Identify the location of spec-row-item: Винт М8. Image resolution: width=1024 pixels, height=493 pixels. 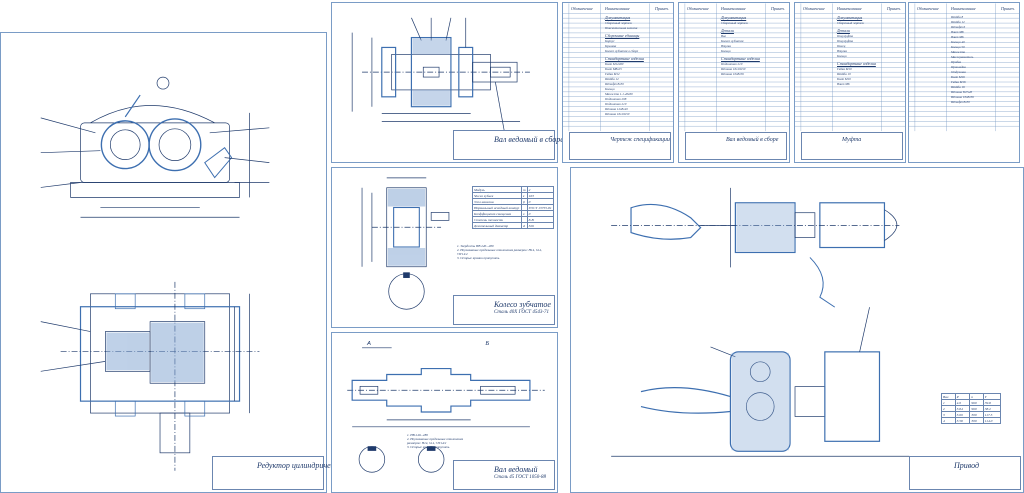
(957, 32).